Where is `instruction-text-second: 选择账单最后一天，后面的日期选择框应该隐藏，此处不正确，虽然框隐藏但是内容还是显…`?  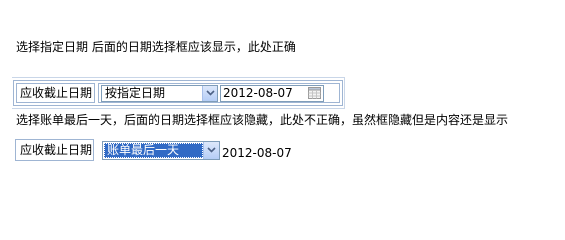
instruction-text-second: 选择账单最后一天，后面的日期选择框应该隐藏，此处不正确，虽然框隐藏但是内容还是显… is located at coordinates (262, 120).